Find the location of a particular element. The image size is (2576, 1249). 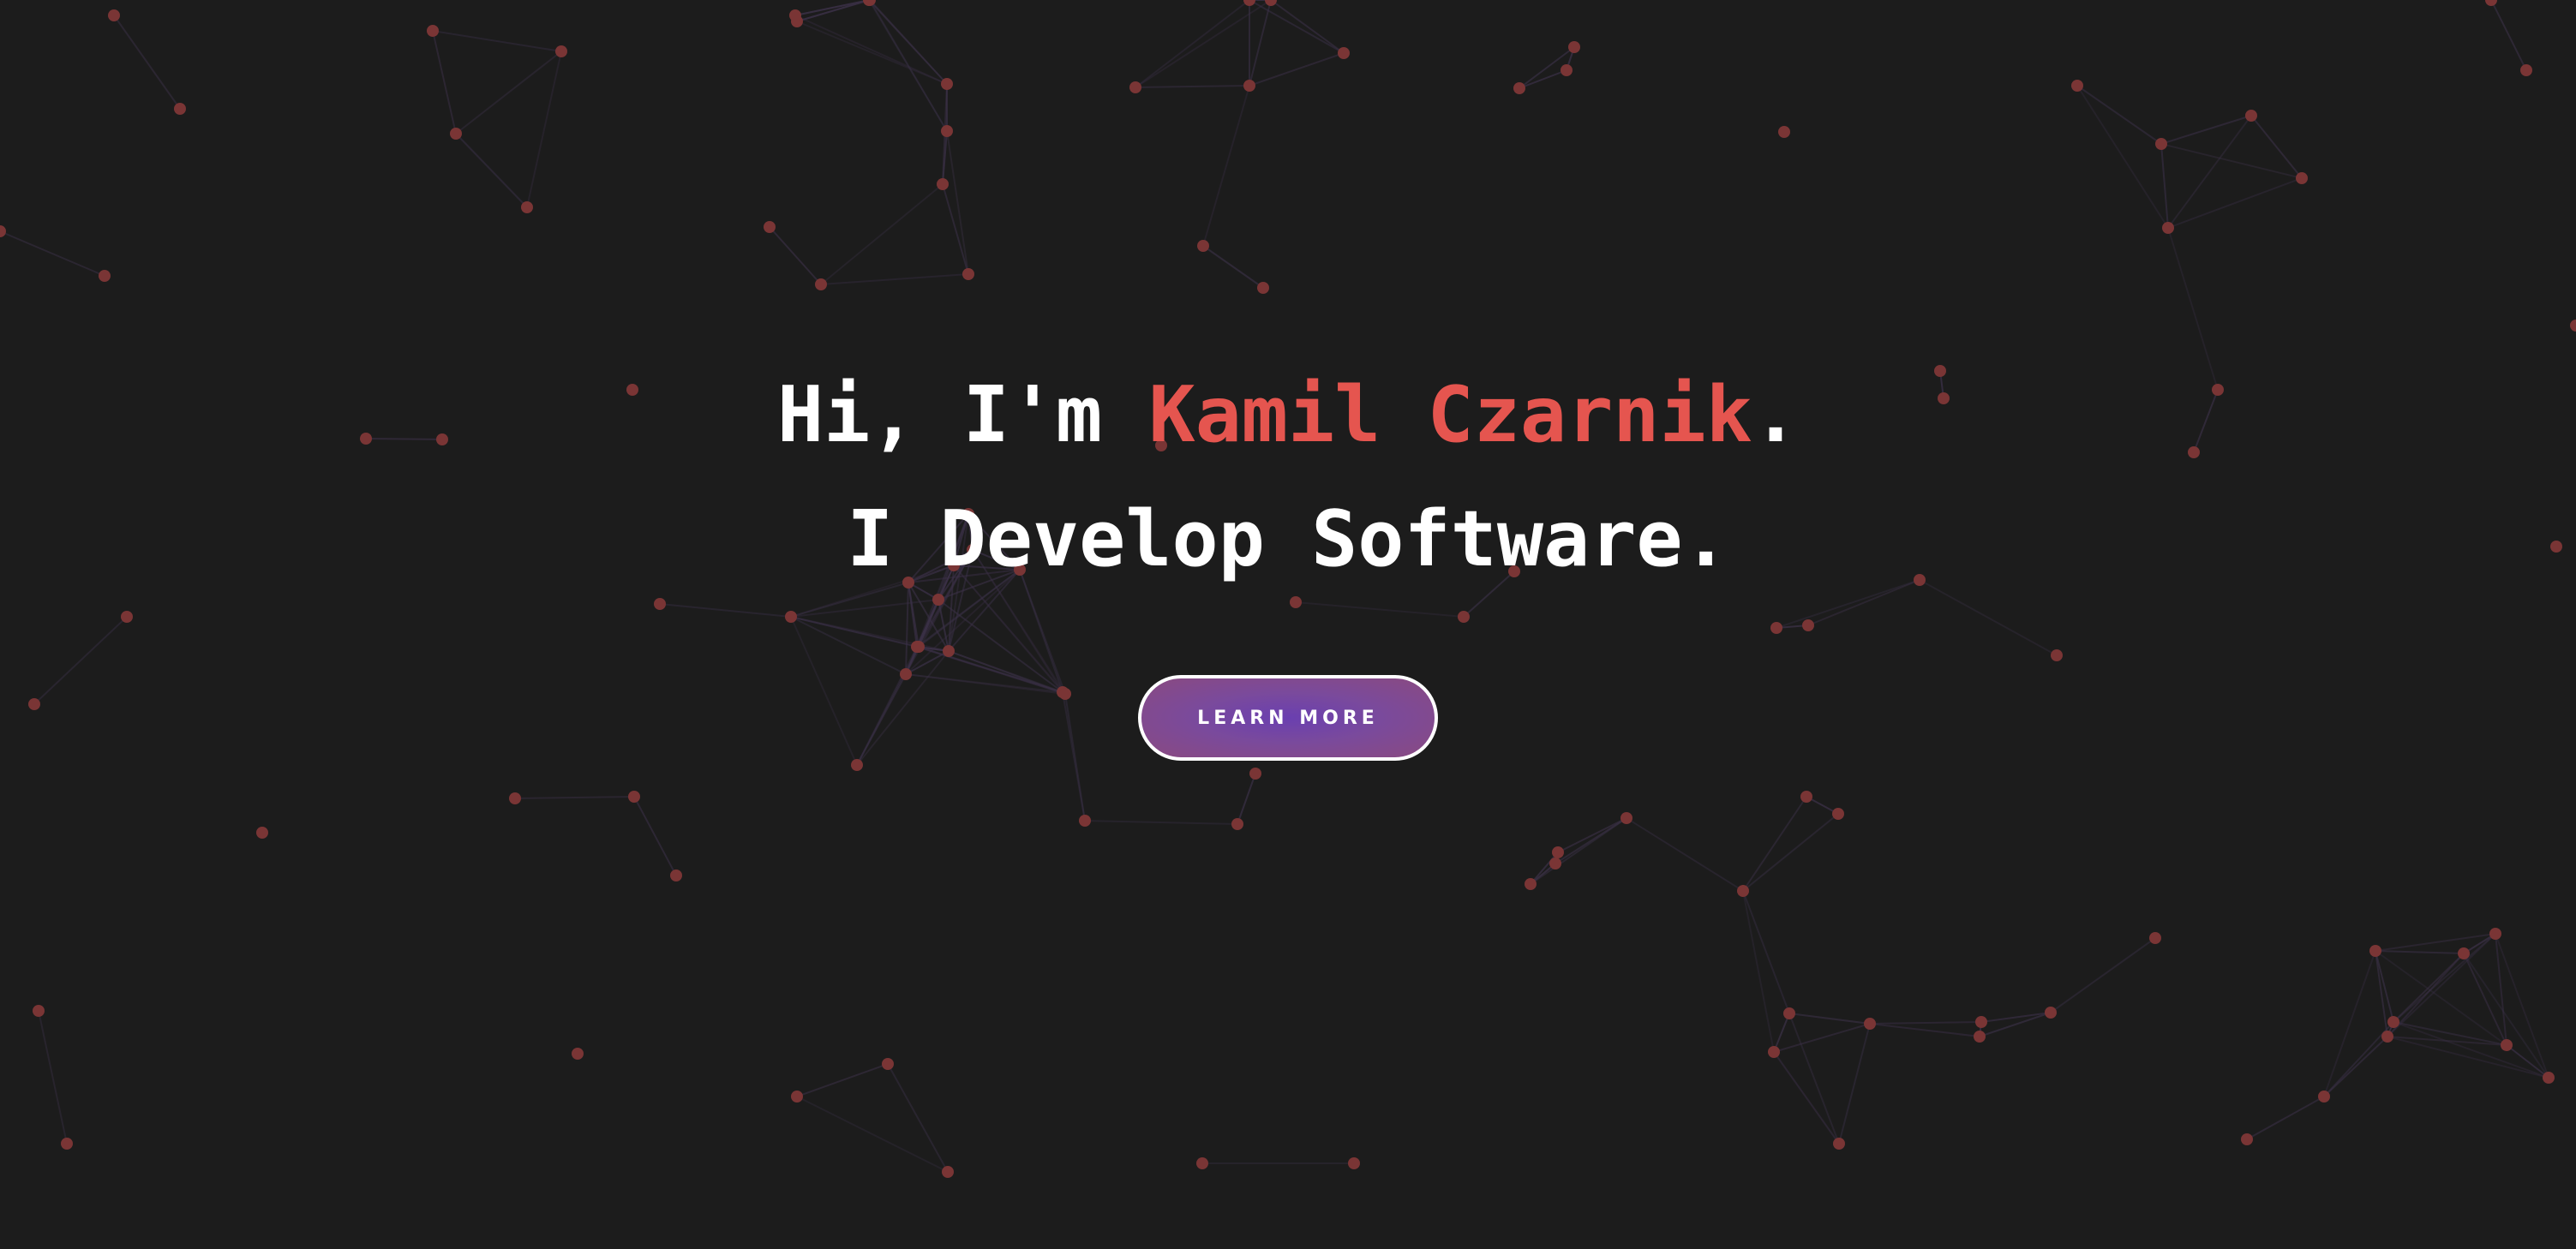

hero-greeting: Hi, I'm Kamil Czarnik. is located at coordinates (1288, 415).